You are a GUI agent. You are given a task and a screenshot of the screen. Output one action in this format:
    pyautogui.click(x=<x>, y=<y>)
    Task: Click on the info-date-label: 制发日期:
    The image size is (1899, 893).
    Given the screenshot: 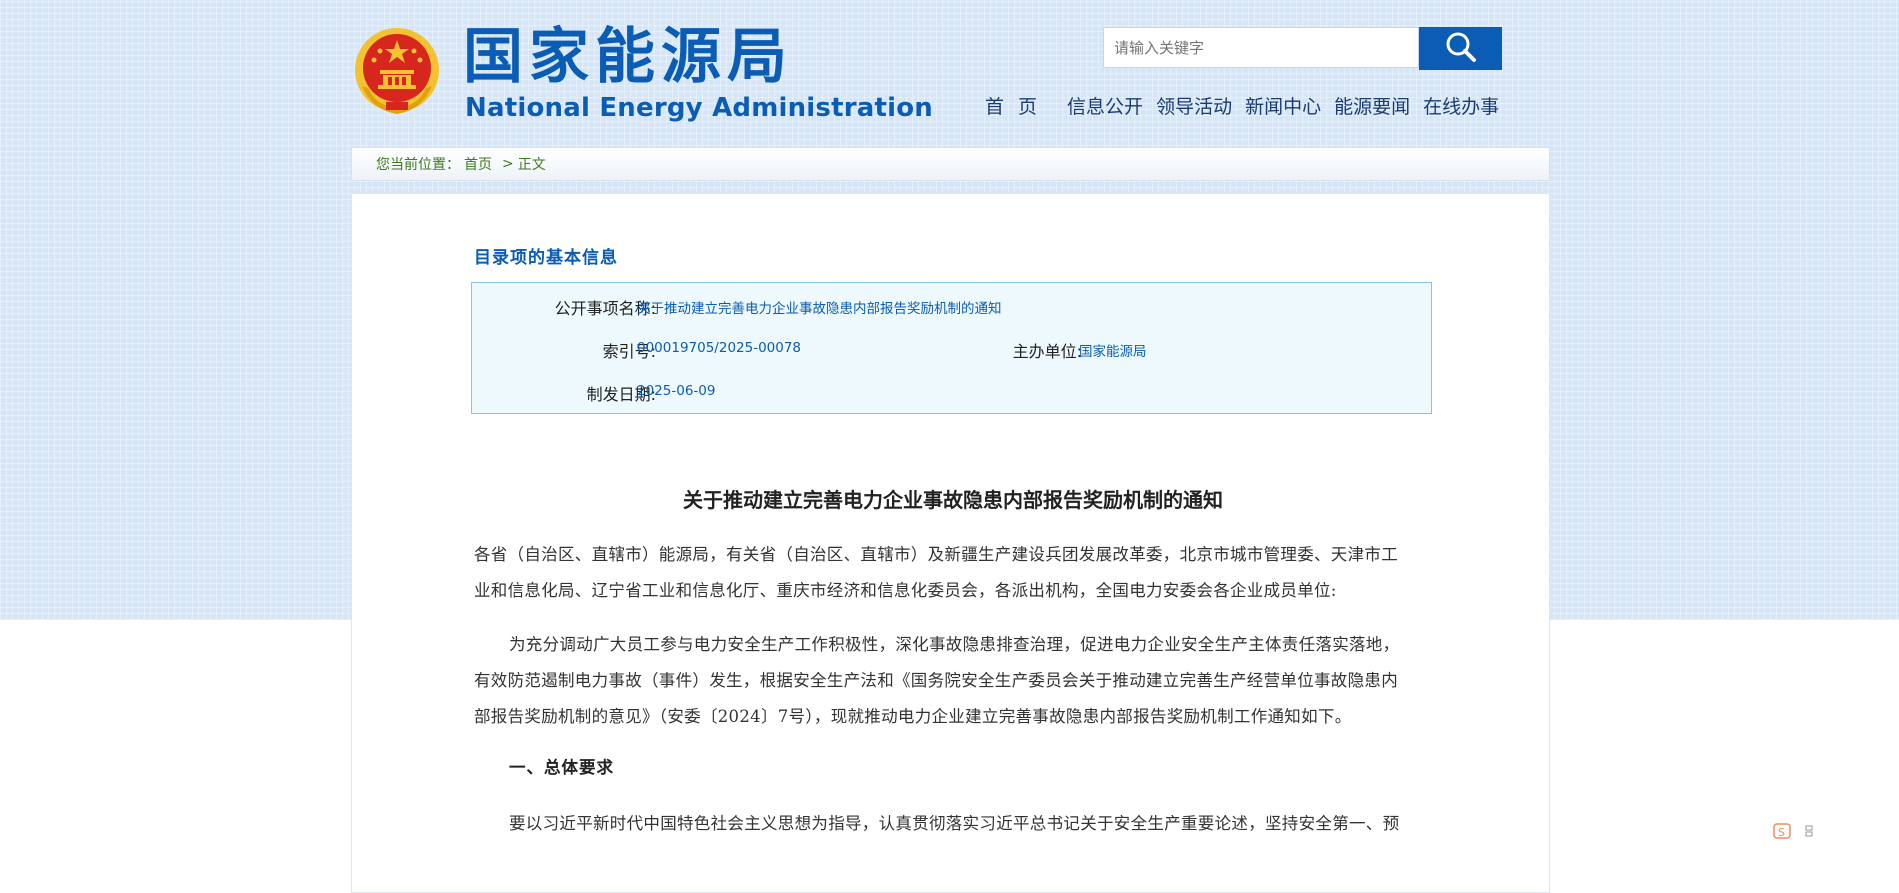 What is the action you would take?
    pyautogui.click(x=621, y=394)
    